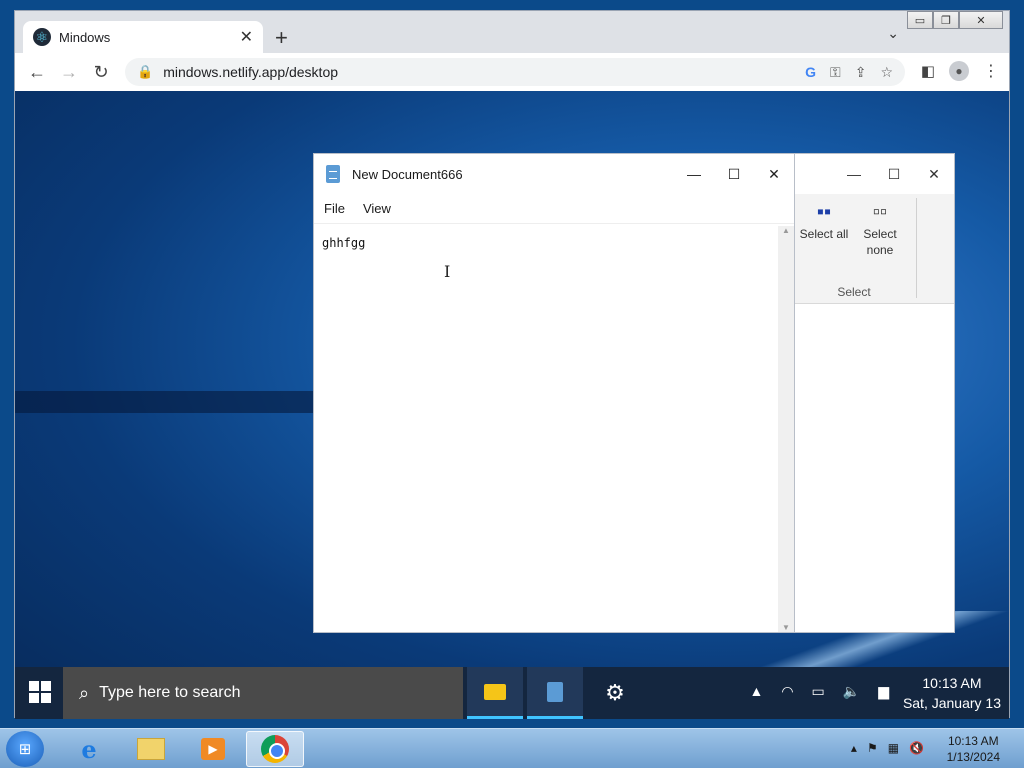 The height and width of the screenshot is (768, 1024). I want to click on address-bar: 🔒 mindows.netlify.app/desktop G ⚿ ⇪ ☆, so click(515, 72).